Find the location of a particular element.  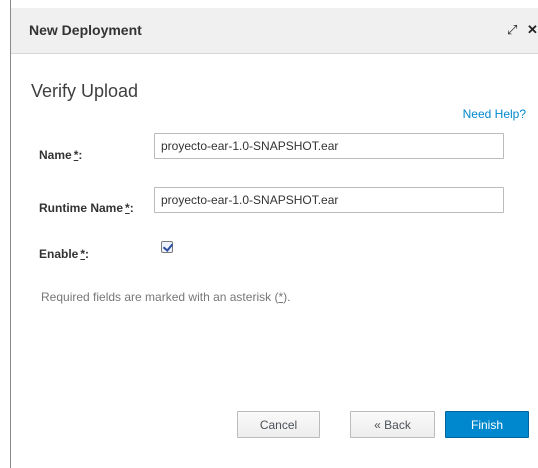

need-help-link: Need Help? is located at coordinates (494, 114).